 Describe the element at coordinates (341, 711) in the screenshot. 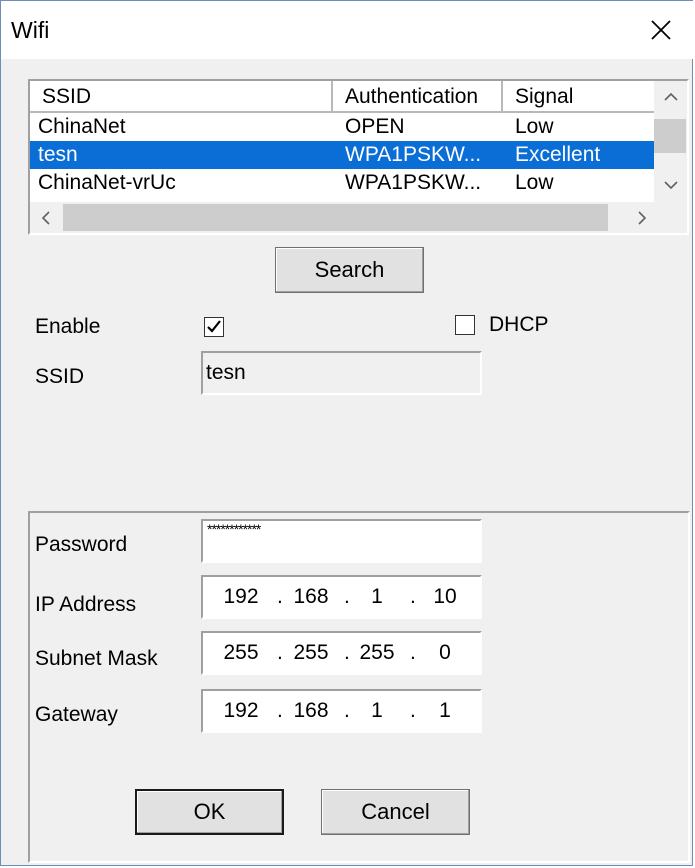

I see `gateway-field: 192 . 168 . 1 . 1` at that location.